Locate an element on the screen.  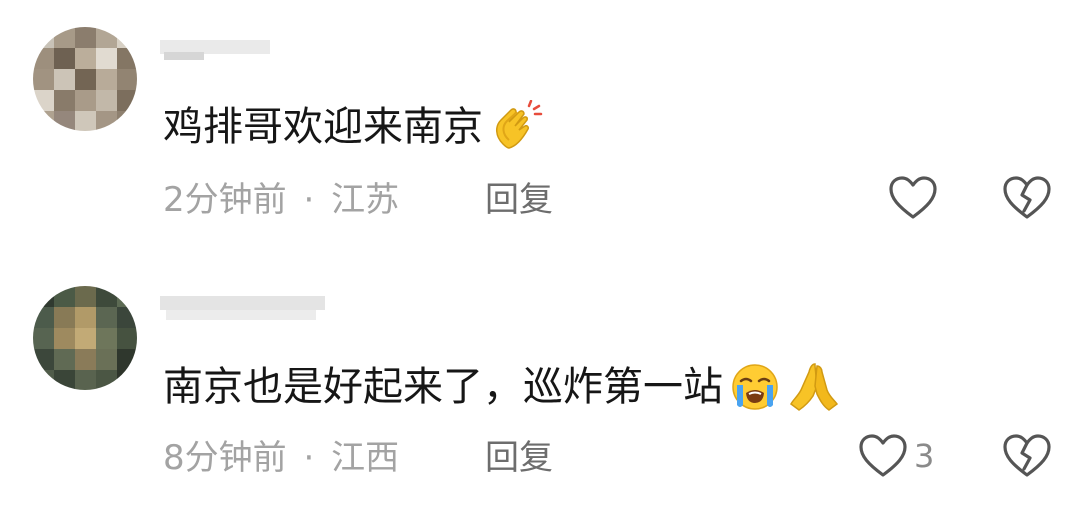
comment-meta: 2分钟前 · 江苏 is located at coordinates (281, 200).